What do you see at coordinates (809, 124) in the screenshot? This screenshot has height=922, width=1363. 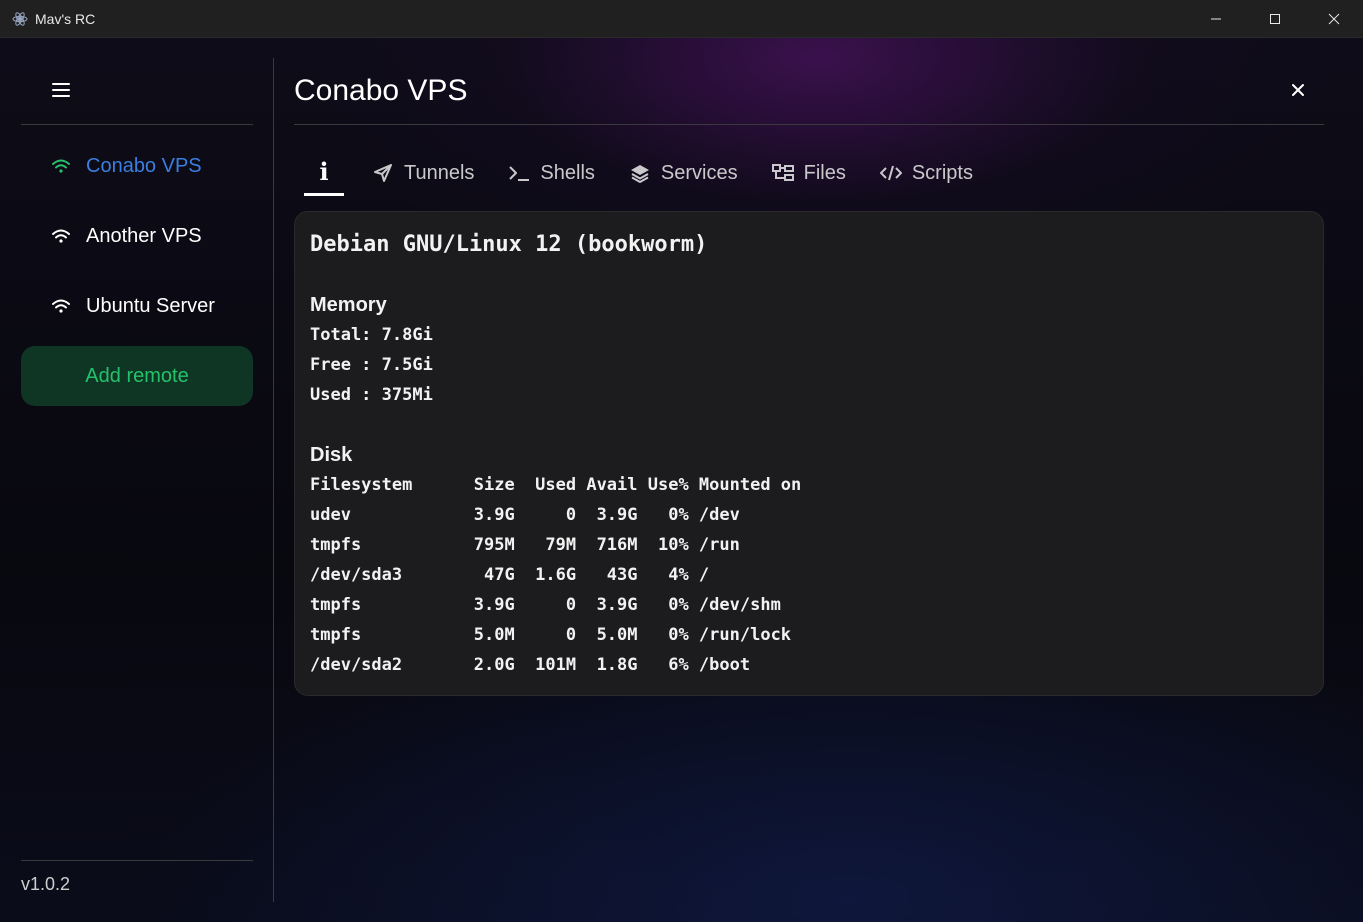 I see `header-divider` at bounding box center [809, 124].